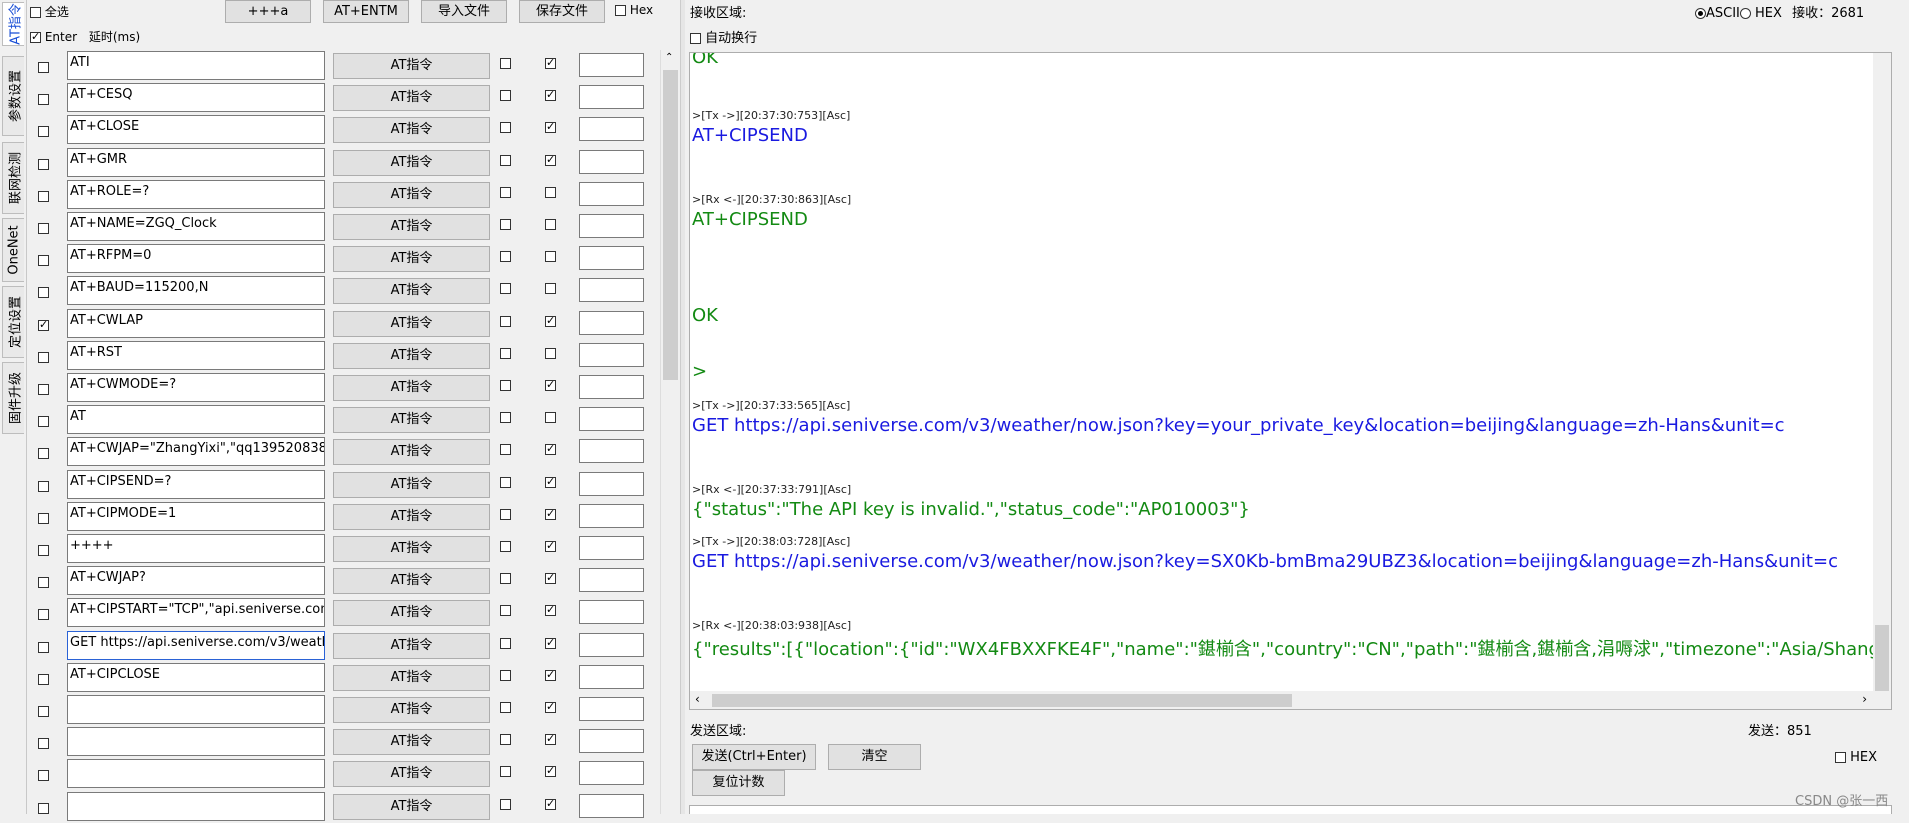  I want to click on hex-control: Hex, so click(634, 10).